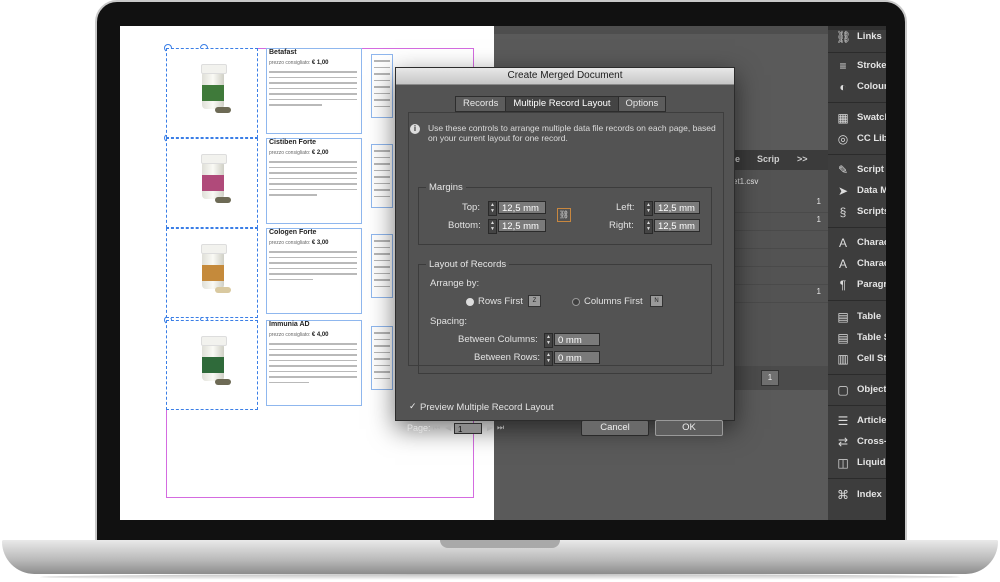 This screenshot has width=1000, height=582. What do you see at coordinates (843, 495) in the screenshot?
I see `index-icon: ⌘` at bounding box center [843, 495].